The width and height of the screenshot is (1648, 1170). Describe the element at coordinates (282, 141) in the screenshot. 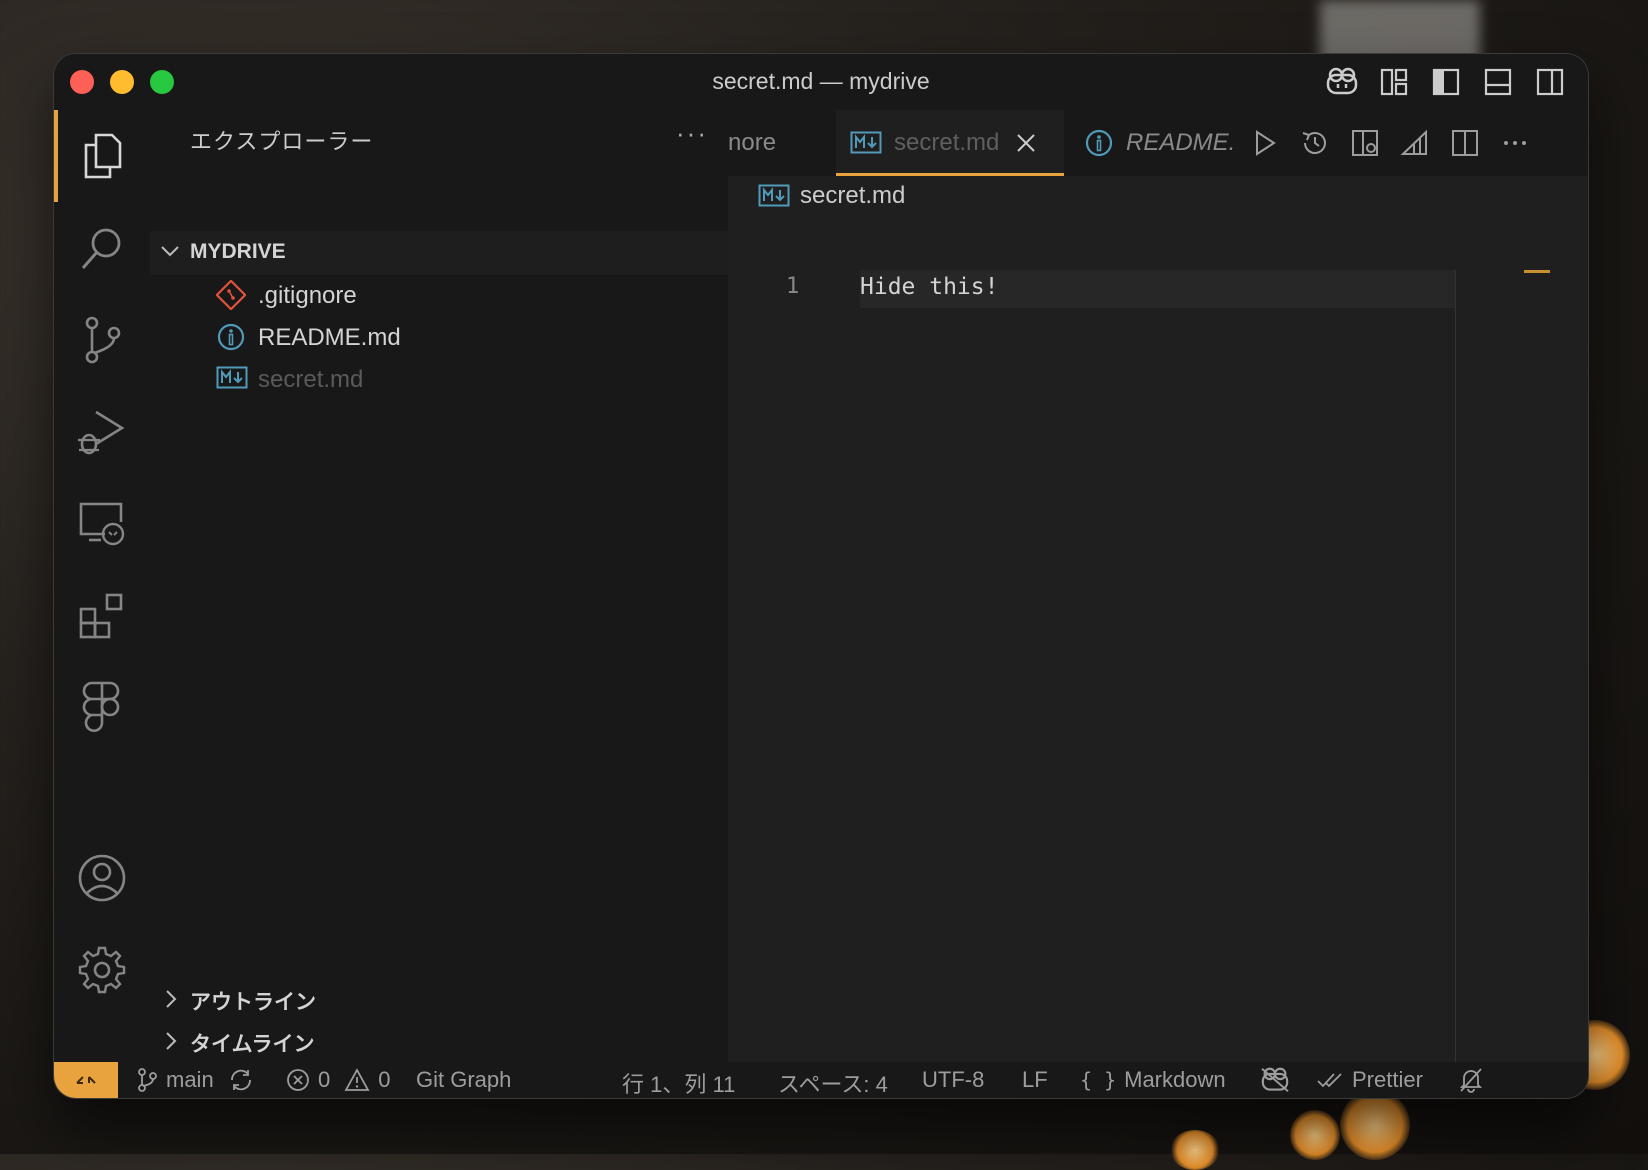

I see `sidebar-title: エクスプローラー` at that location.